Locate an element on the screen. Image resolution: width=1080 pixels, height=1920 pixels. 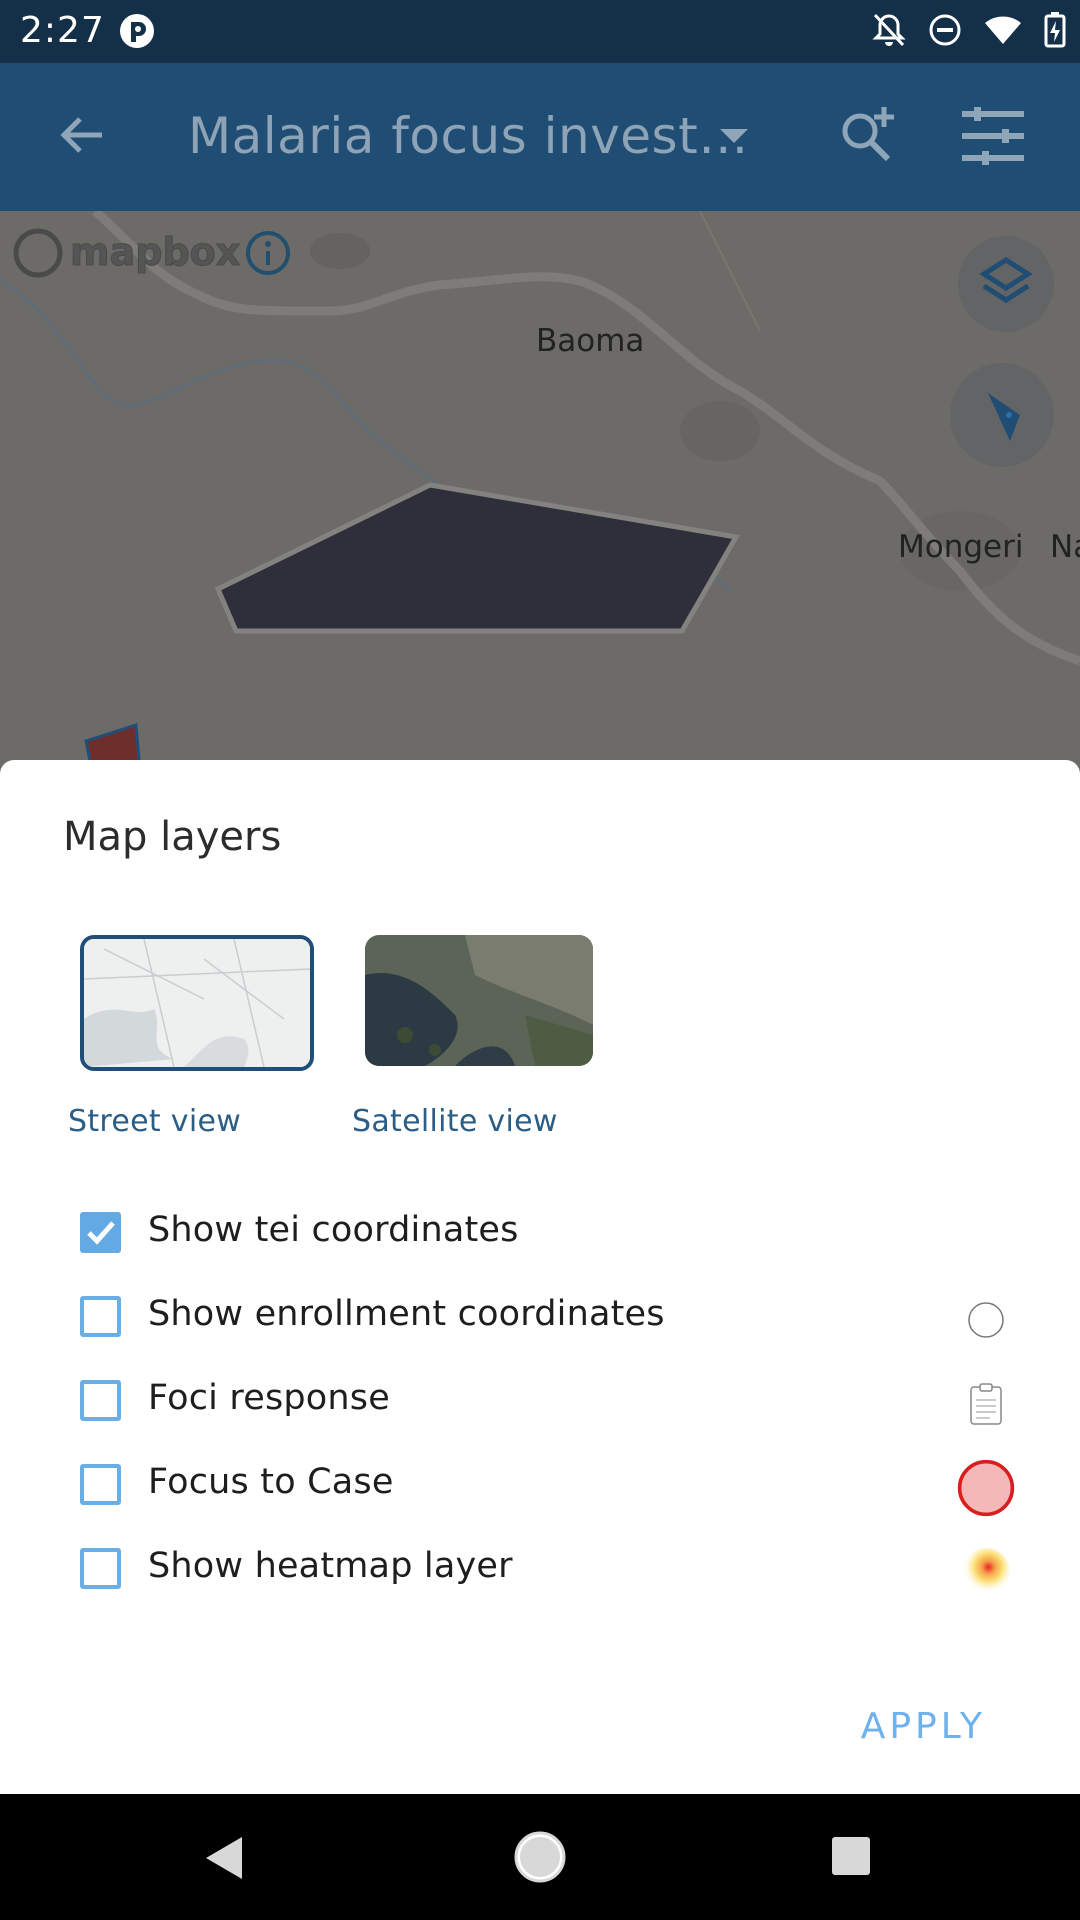
sheet-title: Map layers is located at coordinates (172, 837).